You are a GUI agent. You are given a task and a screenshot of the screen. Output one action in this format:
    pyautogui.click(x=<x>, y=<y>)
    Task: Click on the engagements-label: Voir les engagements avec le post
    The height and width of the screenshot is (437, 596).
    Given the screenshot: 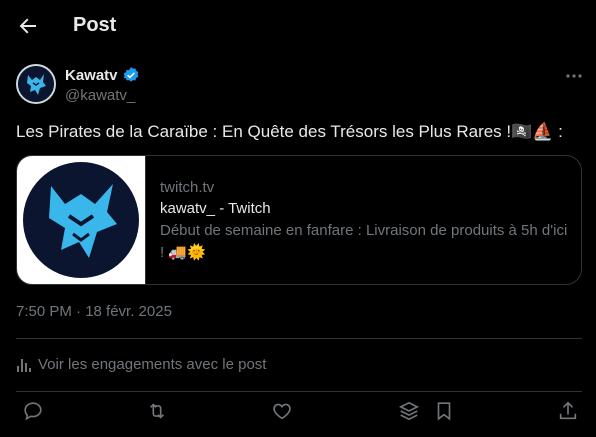 What is the action you would take?
    pyautogui.click(x=152, y=364)
    